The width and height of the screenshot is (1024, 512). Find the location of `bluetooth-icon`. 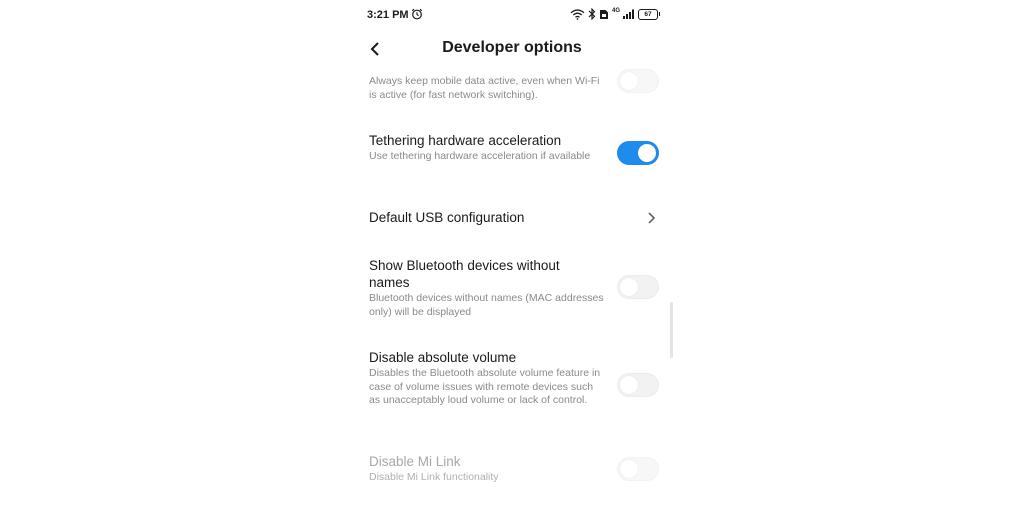

bluetooth-icon is located at coordinates (592, 14).